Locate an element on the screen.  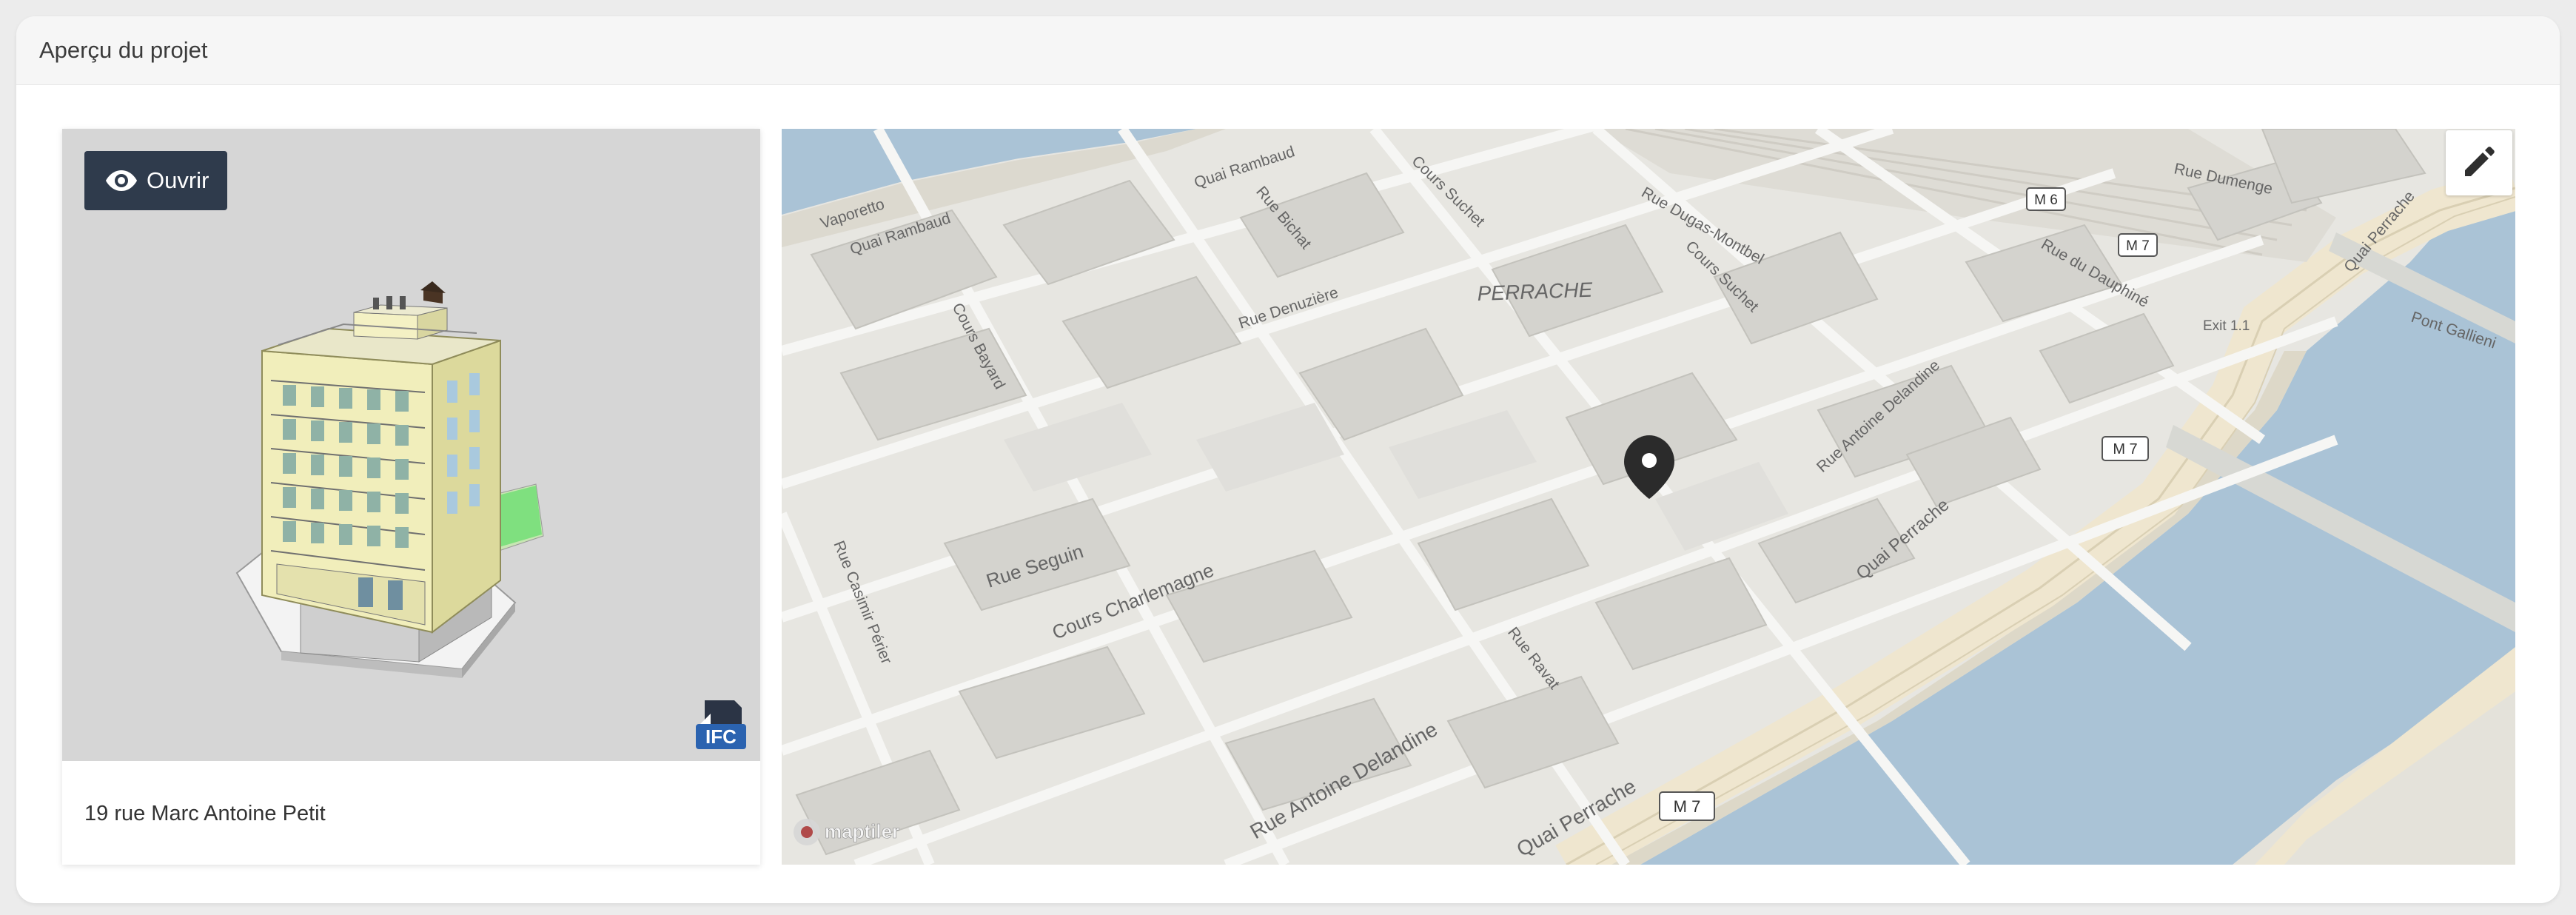
pencil-icon is located at coordinates (2480, 162).